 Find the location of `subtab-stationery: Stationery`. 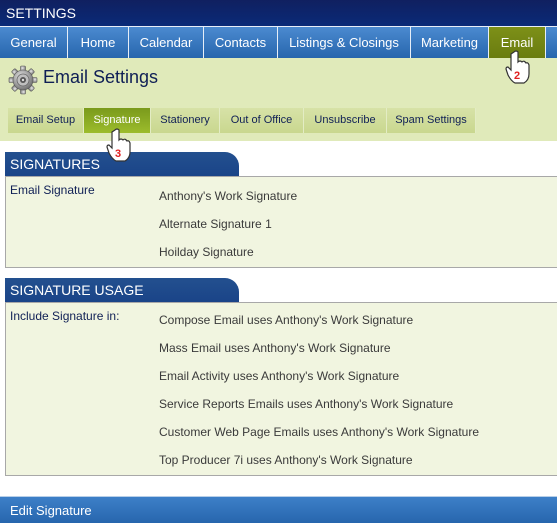

subtab-stationery: Stationery is located at coordinates (185, 120).